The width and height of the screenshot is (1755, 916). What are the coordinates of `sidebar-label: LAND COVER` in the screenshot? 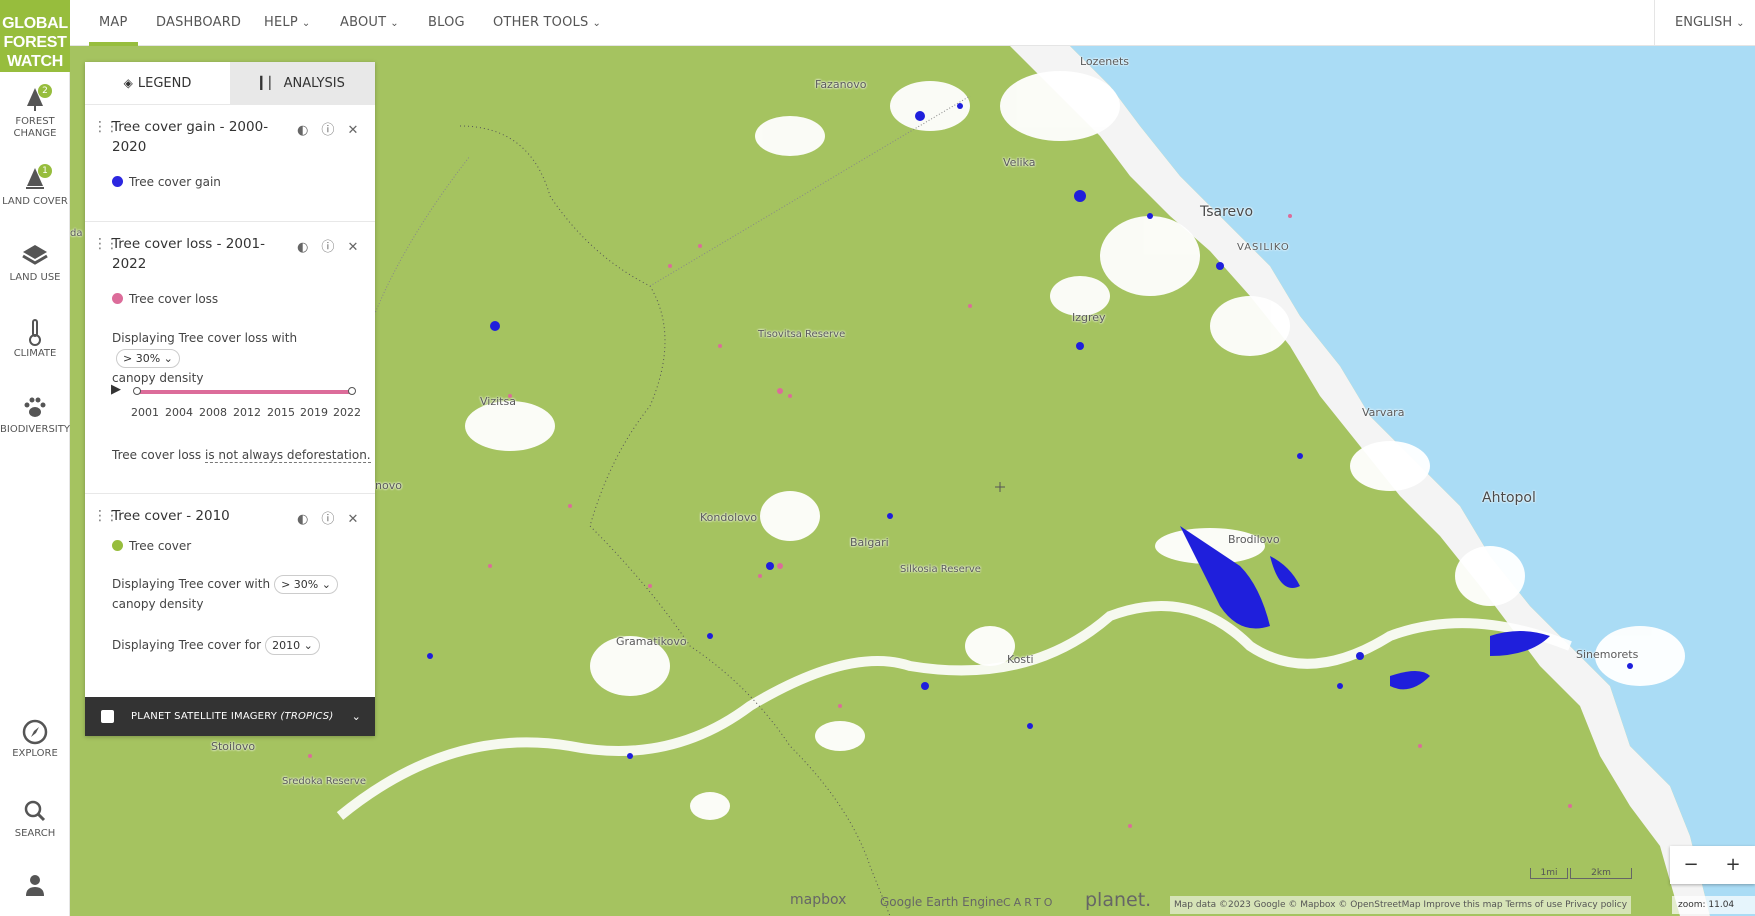 It's located at (35, 201).